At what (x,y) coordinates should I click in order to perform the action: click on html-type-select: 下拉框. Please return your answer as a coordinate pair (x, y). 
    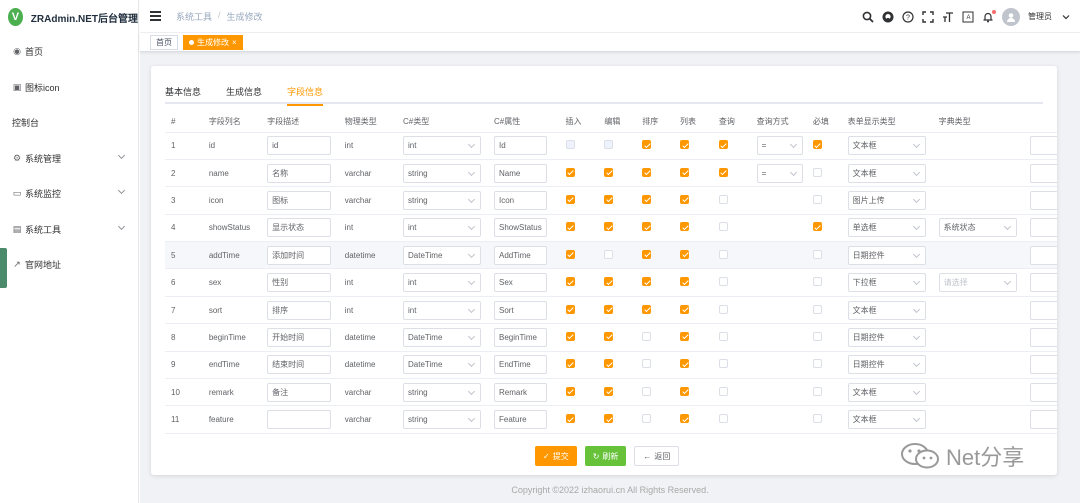
    Looking at the image, I should click on (886, 283).